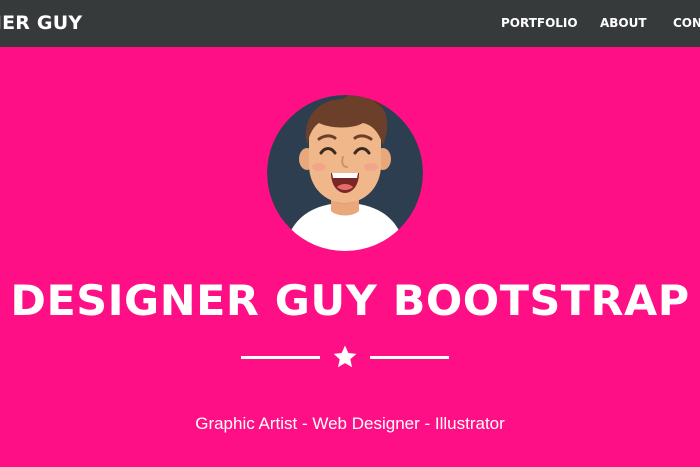  What do you see at coordinates (539, 23) in the screenshot?
I see `nav-link-portfolio: PORTFOLIO` at bounding box center [539, 23].